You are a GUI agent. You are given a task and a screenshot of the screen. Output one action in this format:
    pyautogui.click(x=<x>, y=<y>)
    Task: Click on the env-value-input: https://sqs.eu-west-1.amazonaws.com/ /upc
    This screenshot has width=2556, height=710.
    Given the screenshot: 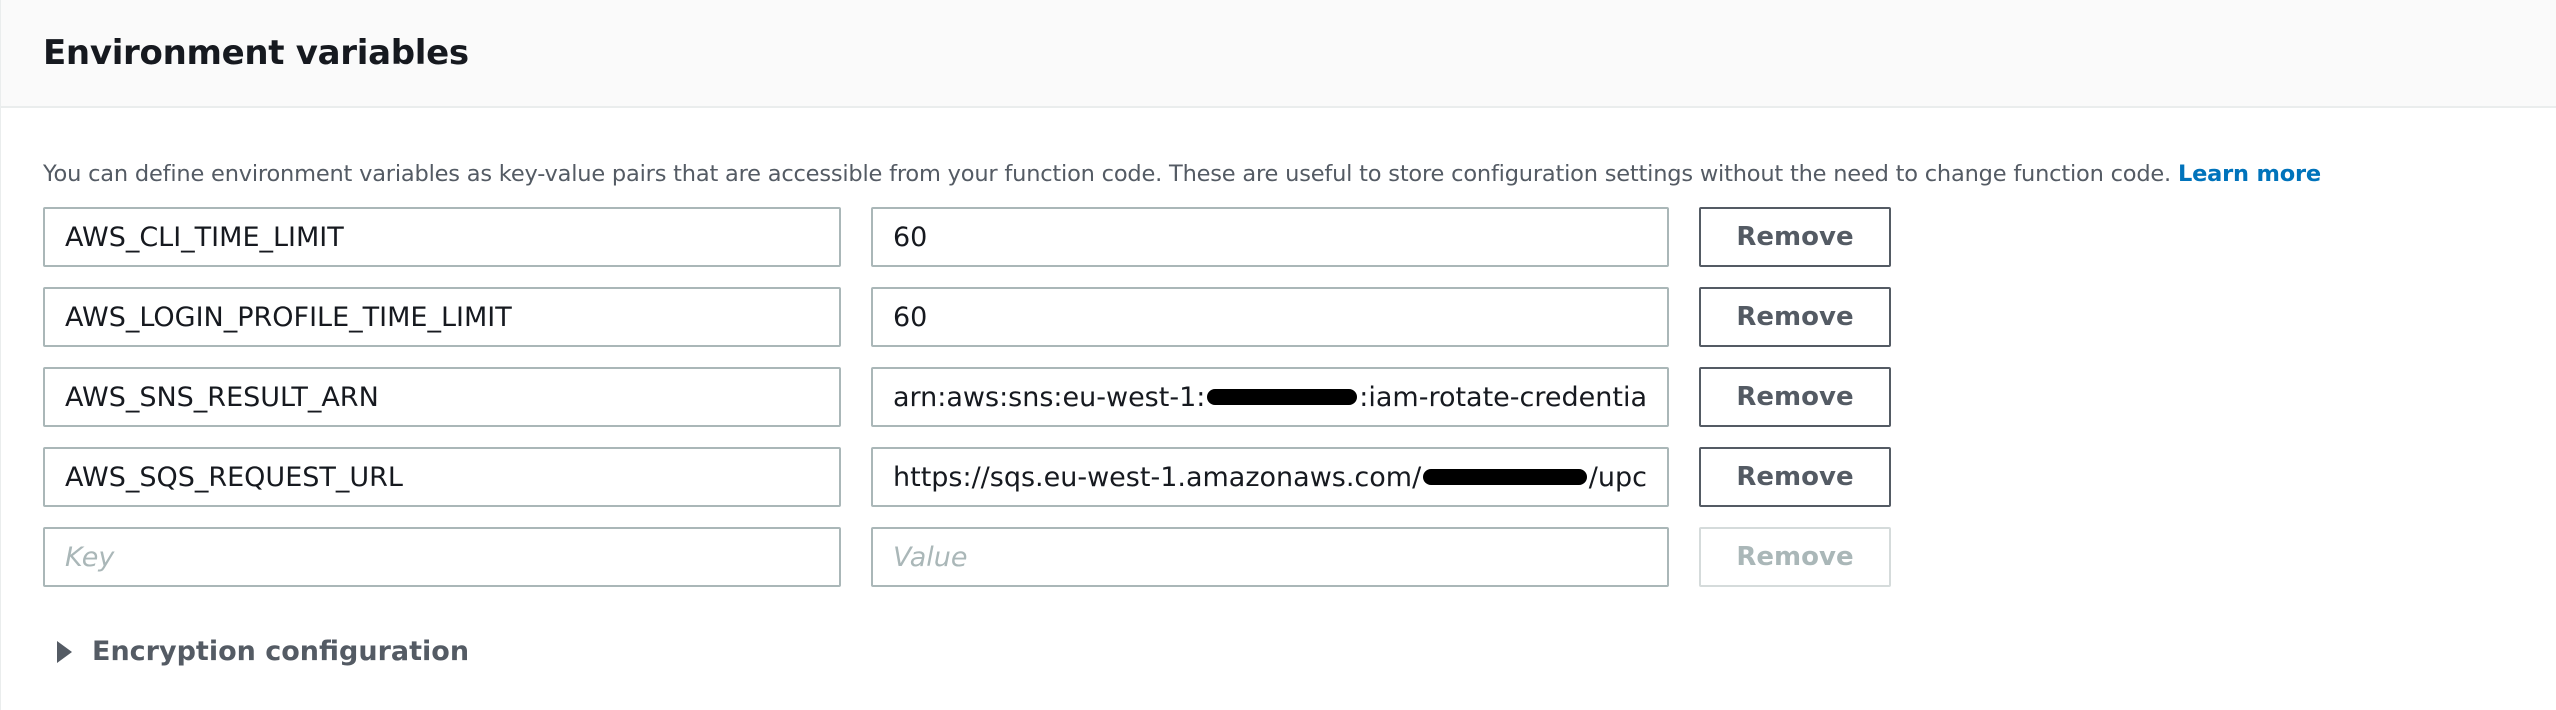 What is the action you would take?
    pyautogui.click(x=1270, y=477)
    